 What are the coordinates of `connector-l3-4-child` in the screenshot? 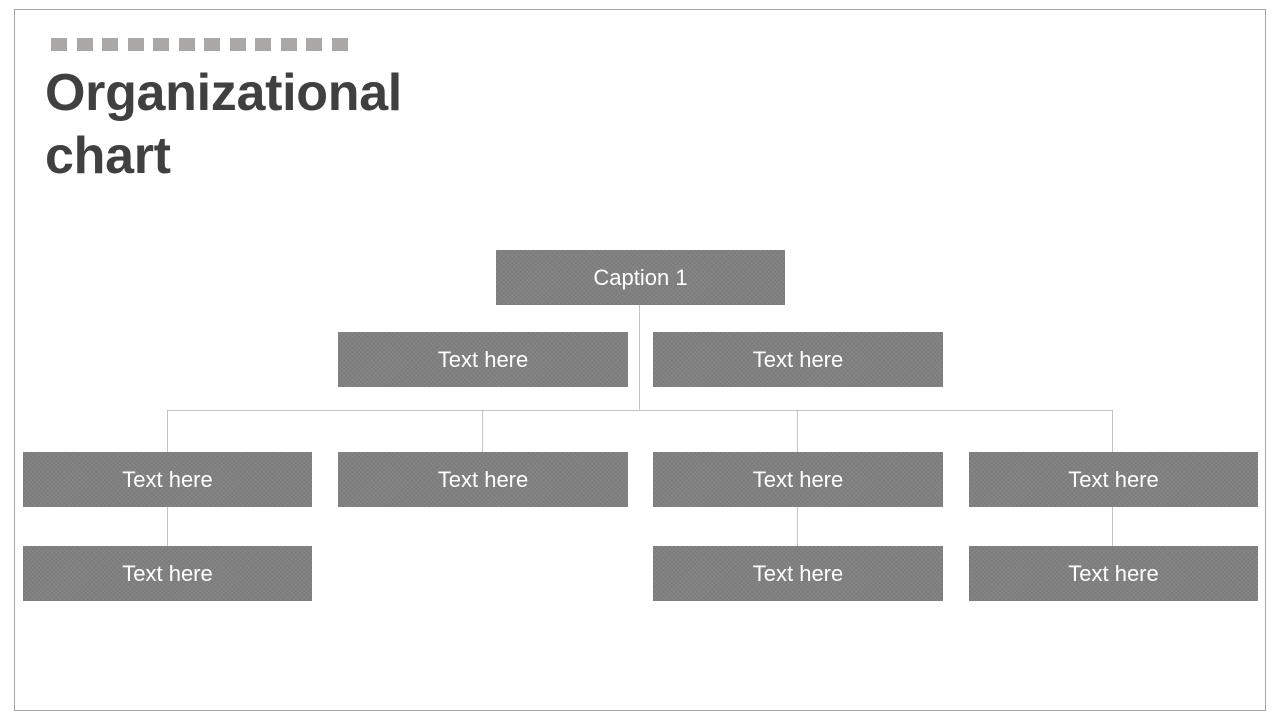 It's located at (1112, 526).